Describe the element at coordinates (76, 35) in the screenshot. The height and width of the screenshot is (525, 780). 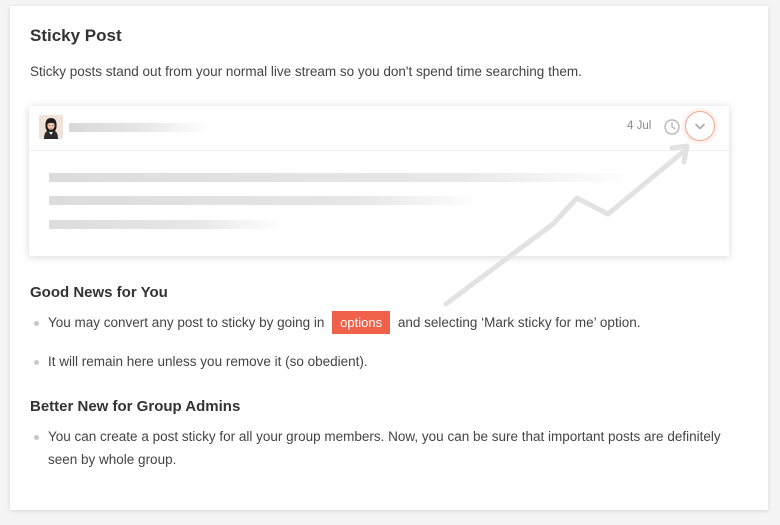
I see `page-title: Sticky Post` at that location.